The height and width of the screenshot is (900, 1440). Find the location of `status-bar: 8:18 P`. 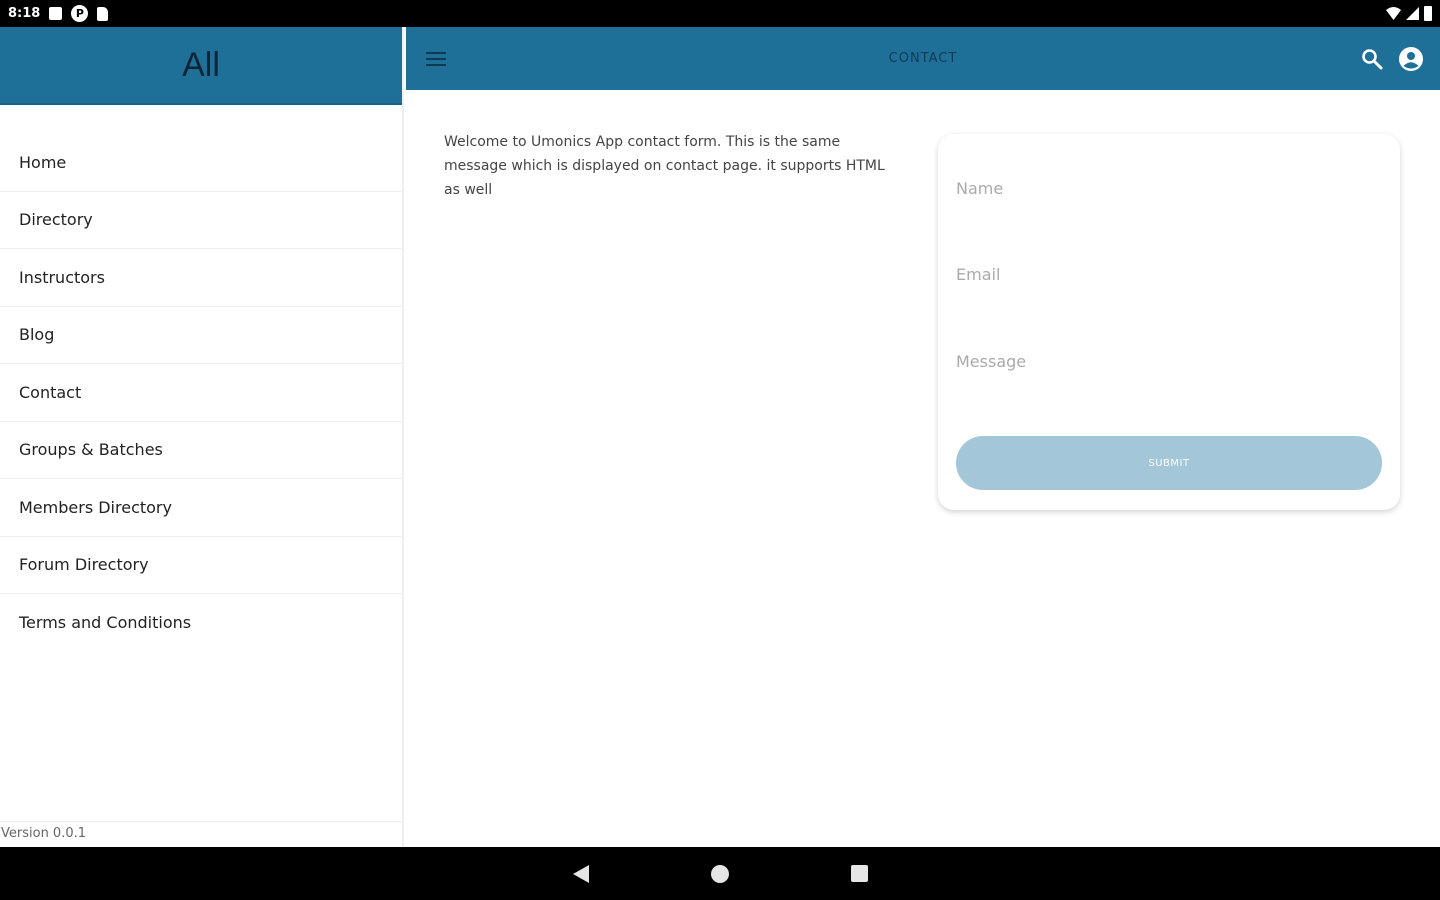

status-bar: 8:18 P is located at coordinates (720, 13).